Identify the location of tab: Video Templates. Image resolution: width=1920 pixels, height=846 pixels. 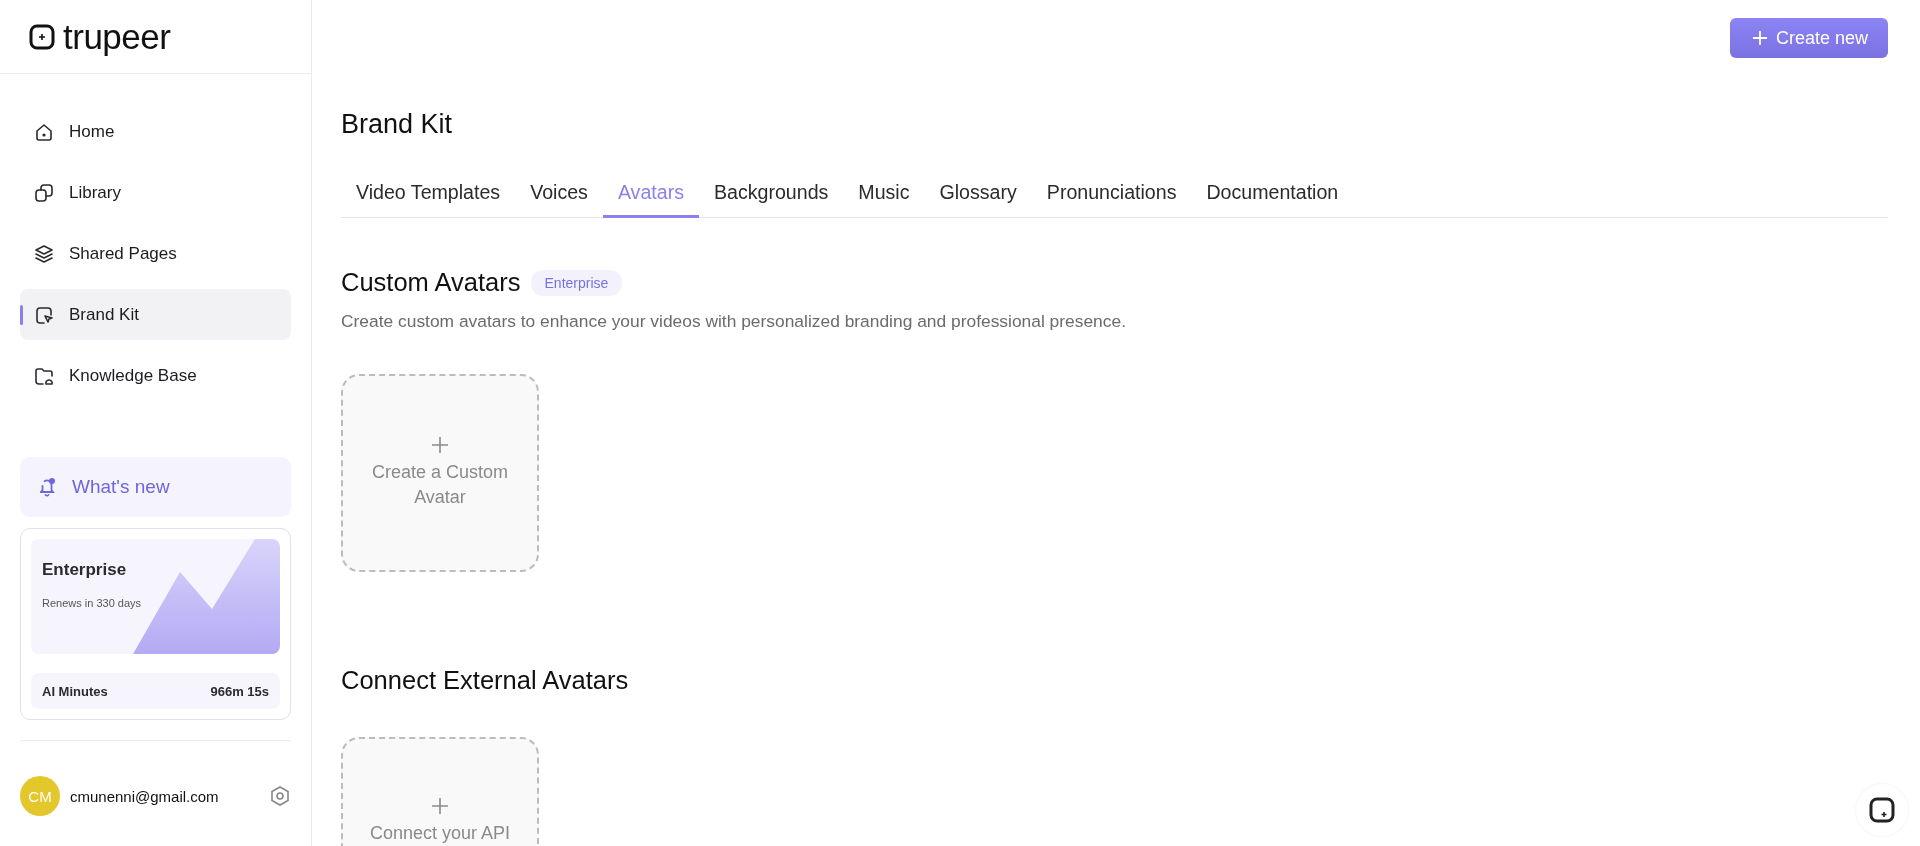
(428, 192).